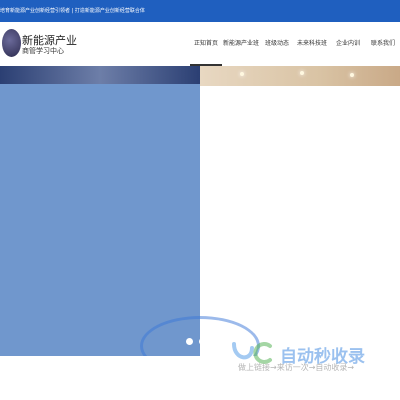 This screenshot has height=400, width=400. I want to click on top-announcement-bar: 培育新能源产业创新经营引领者 | 打造新能源产业创新经营联合体, so click(200, 11).